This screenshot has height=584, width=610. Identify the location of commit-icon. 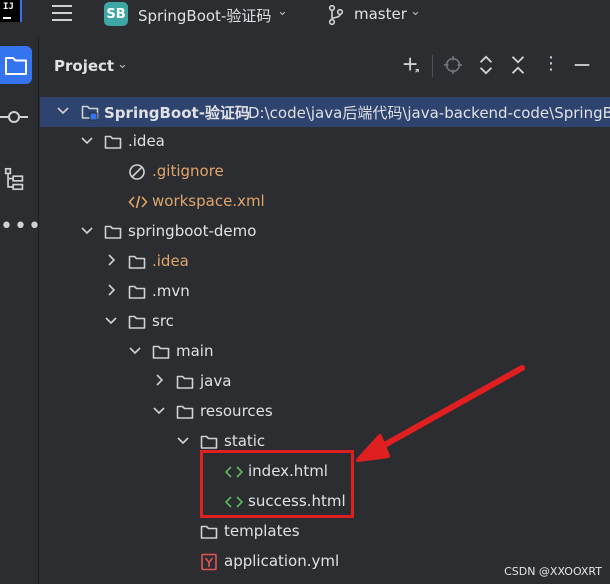
(15, 117).